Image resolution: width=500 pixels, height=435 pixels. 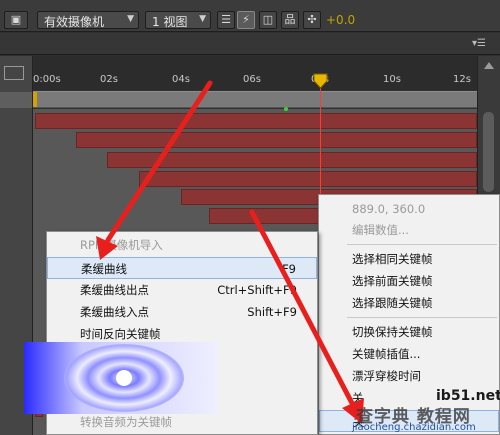 I want to click on menu-item-label: 选择相同关键帧, so click(x=392, y=259).